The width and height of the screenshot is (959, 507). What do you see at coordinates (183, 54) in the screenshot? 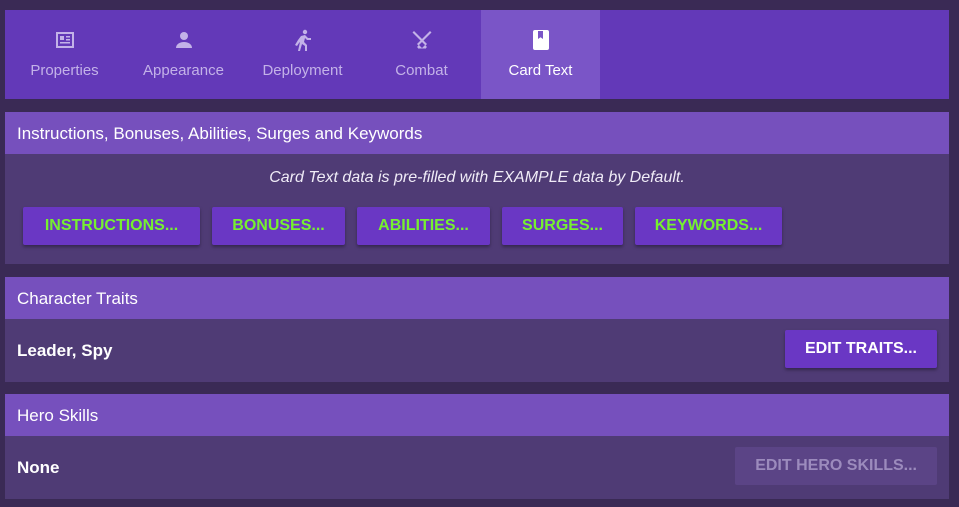
I see `tab-appearance: Appearance` at bounding box center [183, 54].